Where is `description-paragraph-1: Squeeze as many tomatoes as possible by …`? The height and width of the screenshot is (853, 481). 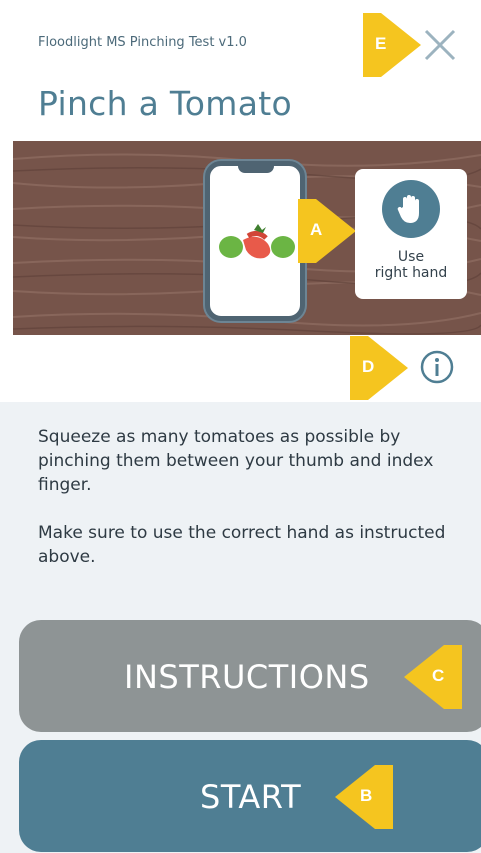
description-paragraph-1: Squeeze as many tomatoes as possible by … is located at coordinates (236, 461).